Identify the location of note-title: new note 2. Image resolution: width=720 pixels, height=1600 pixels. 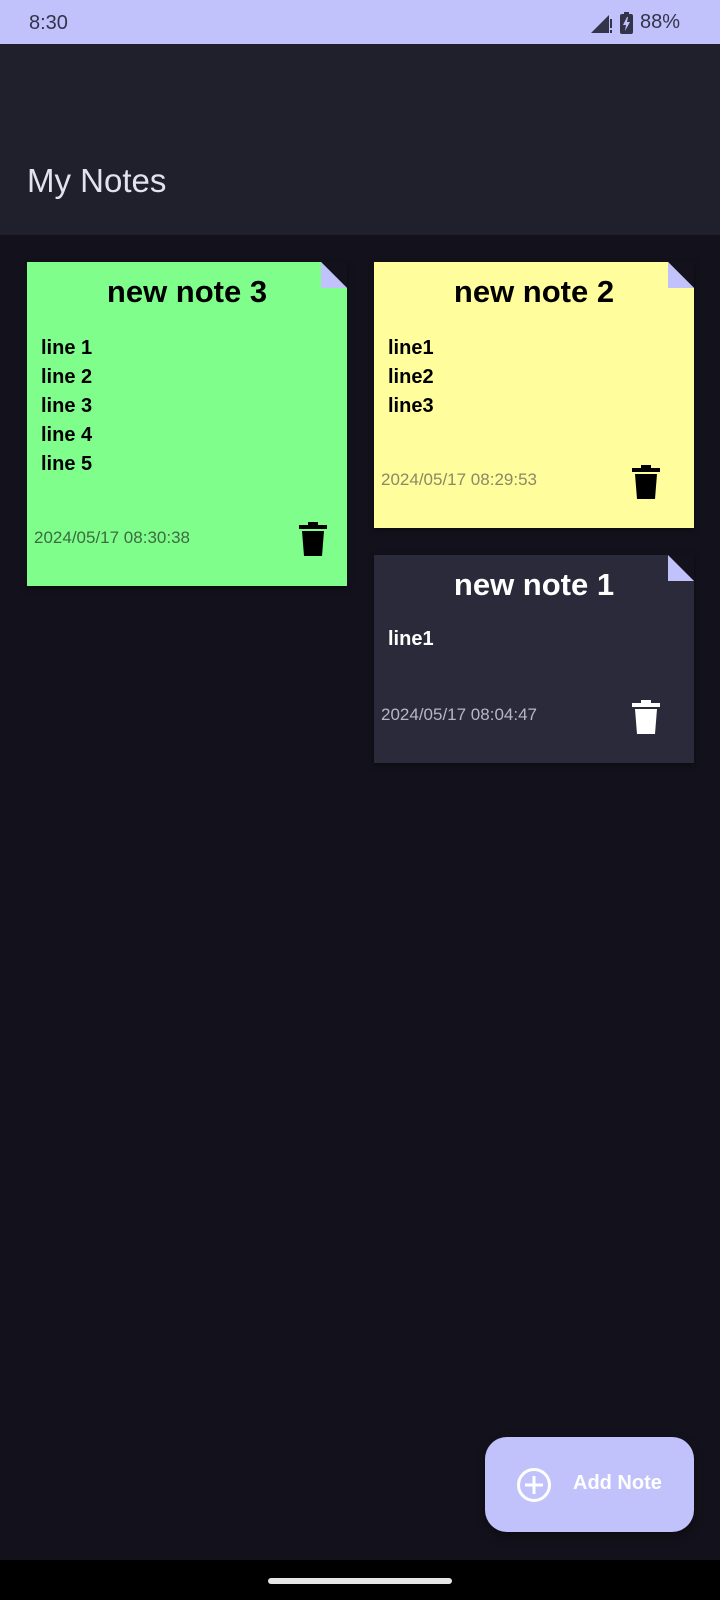
(534, 291).